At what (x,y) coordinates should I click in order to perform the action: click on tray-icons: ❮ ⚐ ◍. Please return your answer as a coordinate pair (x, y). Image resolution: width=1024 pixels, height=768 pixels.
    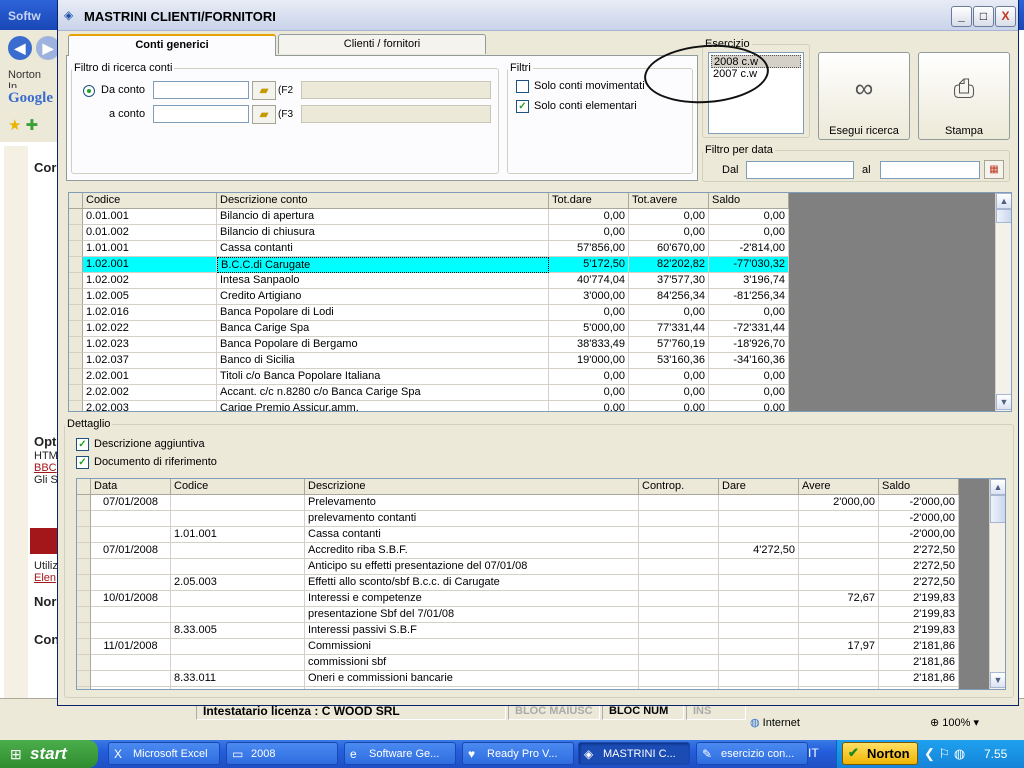
    Looking at the image, I should click on (944, 754).